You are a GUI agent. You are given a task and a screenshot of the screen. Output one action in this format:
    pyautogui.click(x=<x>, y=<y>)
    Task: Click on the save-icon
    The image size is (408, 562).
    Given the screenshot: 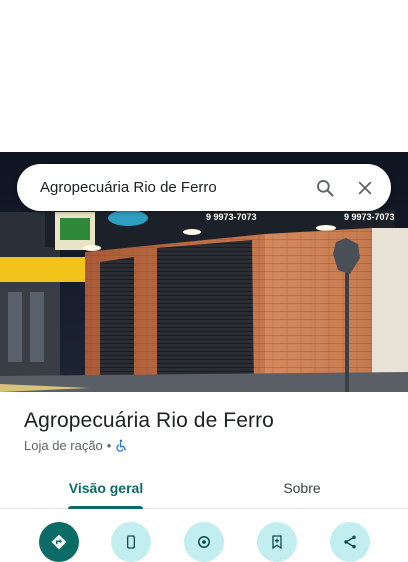 What is the action you would take?
    pyautogui.click(x=277, y=542)
    